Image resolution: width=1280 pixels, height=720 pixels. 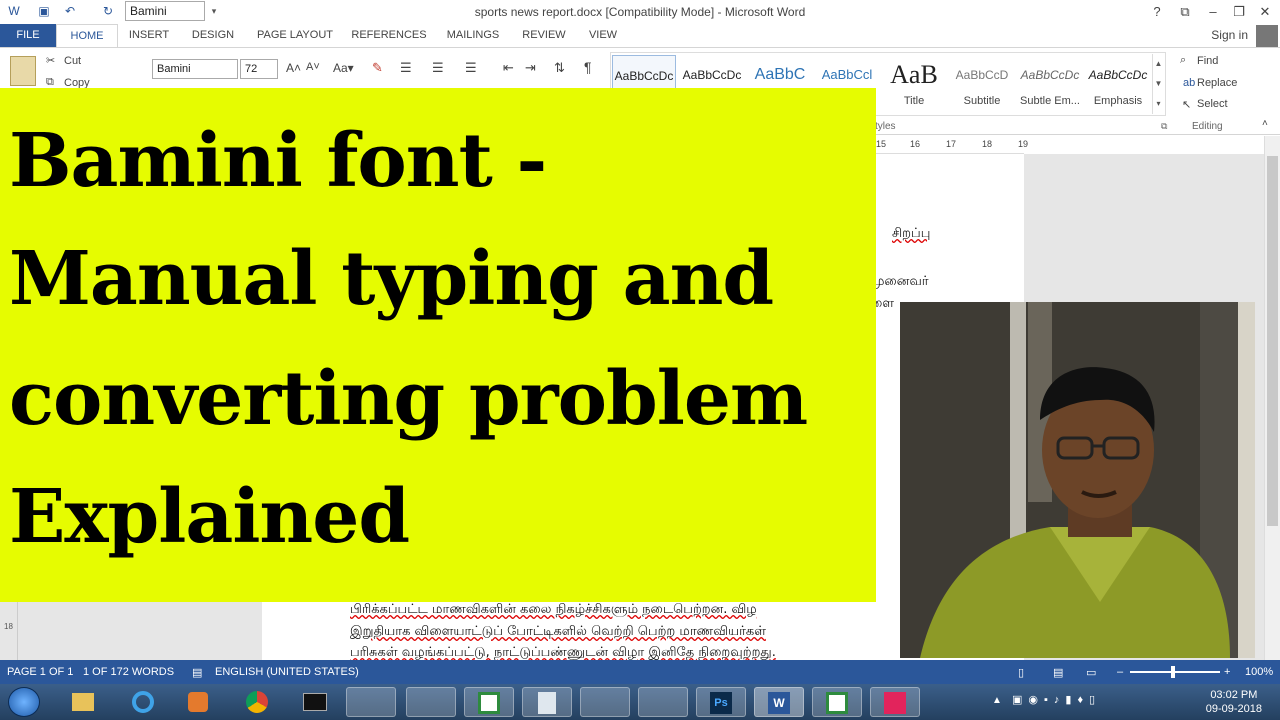 I want to click on doc-side-fragment: முனைவர், so click(x=899, y=281).